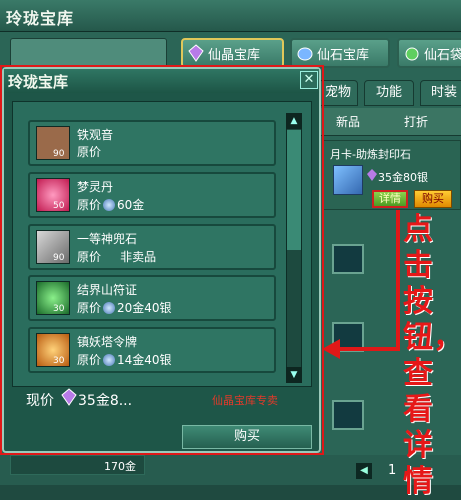 Image resolution: width=461 pixels, height=500 pixels. I want to click on tab-label: 仙石袋, so click(442, 55).